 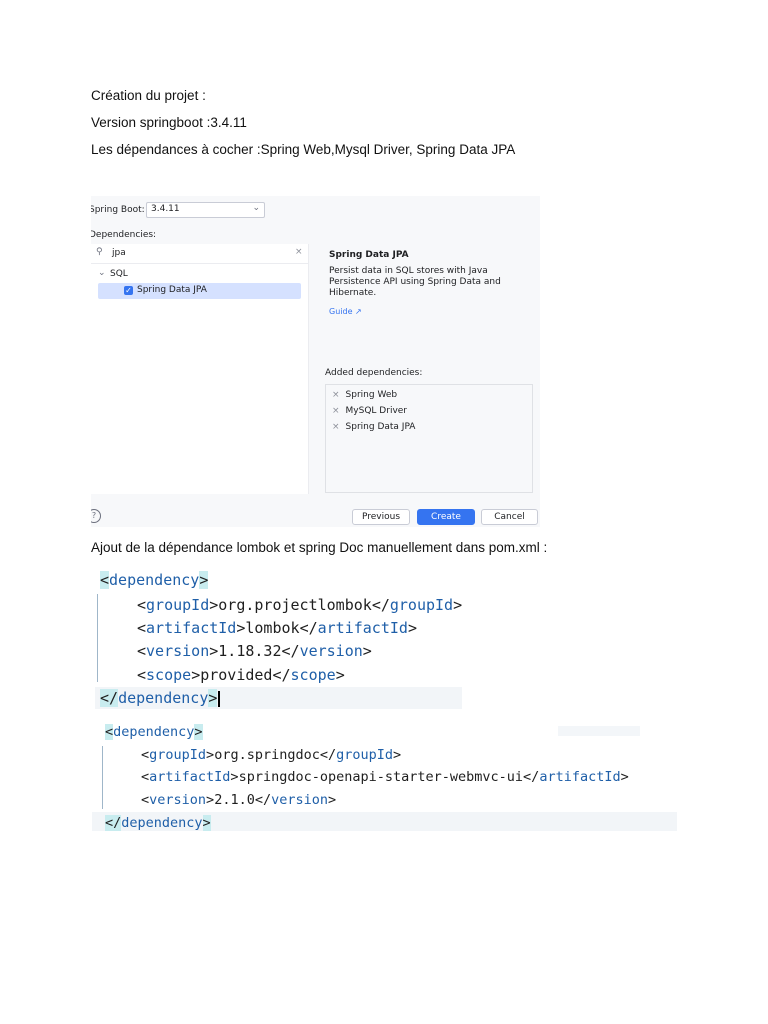 I want to click on help-icon: ?, so click(x=96, y=516).